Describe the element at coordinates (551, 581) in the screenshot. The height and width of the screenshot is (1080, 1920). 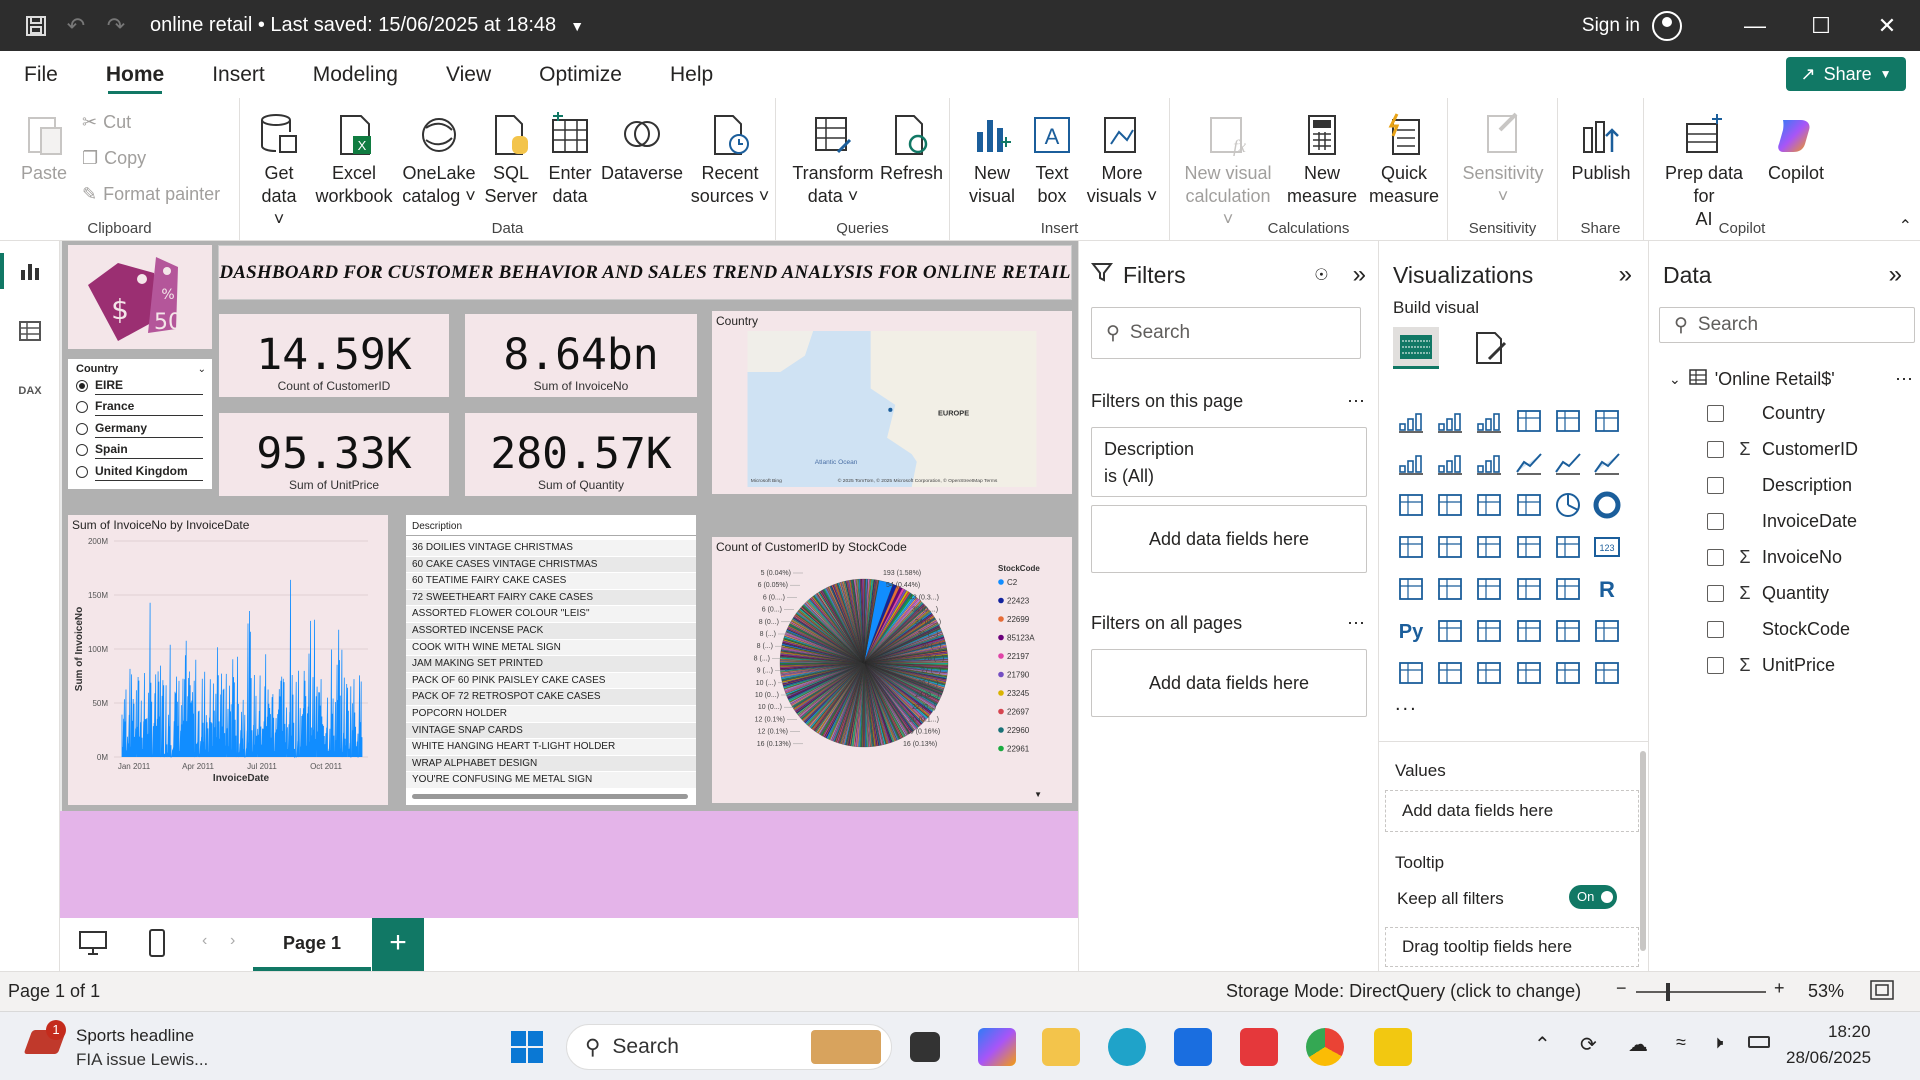
I see `table-row: 60 TEATIME FAIRY CAKE CASES` at that location.